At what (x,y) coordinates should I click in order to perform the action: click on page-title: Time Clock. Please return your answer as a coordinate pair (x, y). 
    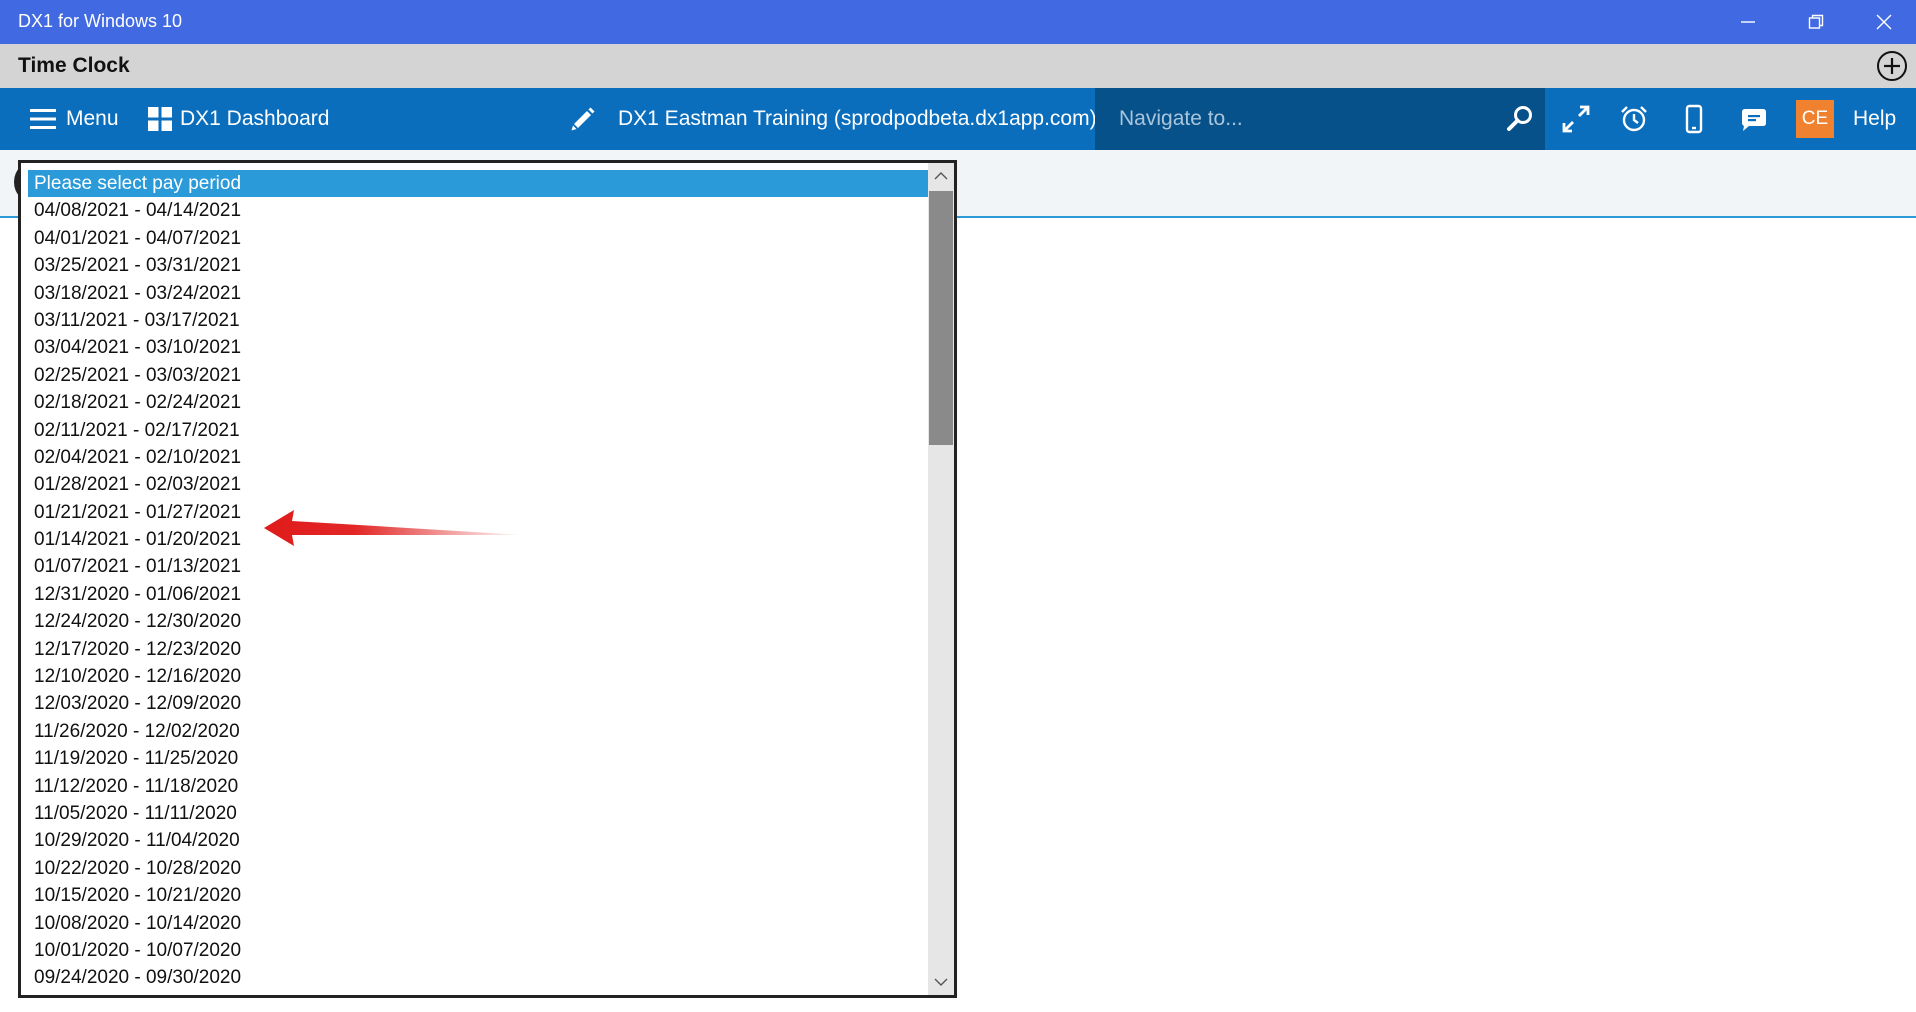
    Looking at the image, I should click on (74, 65).